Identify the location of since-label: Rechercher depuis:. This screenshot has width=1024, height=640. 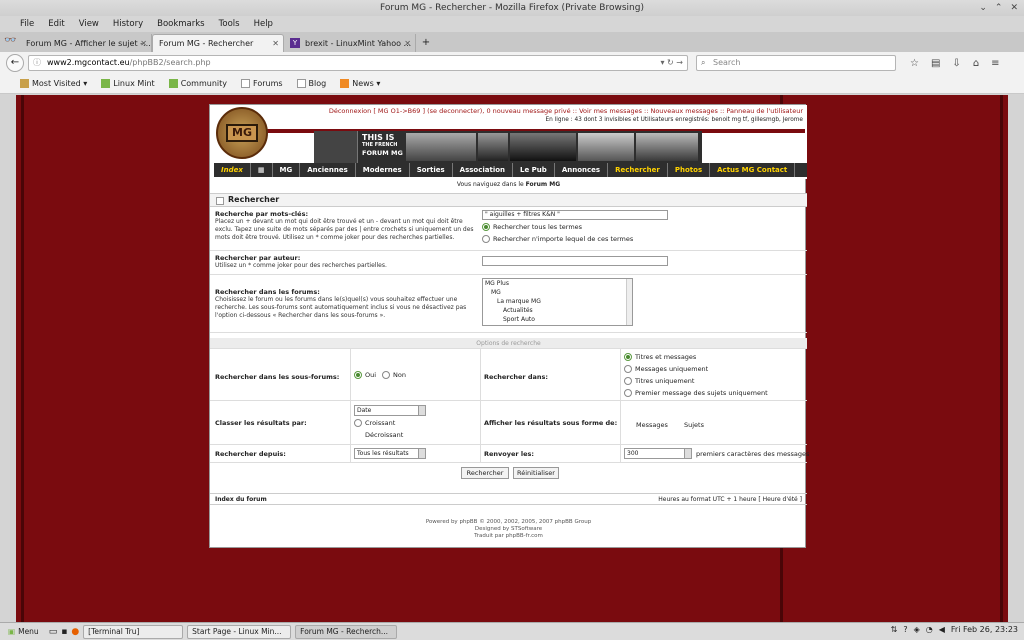
(250, 454).